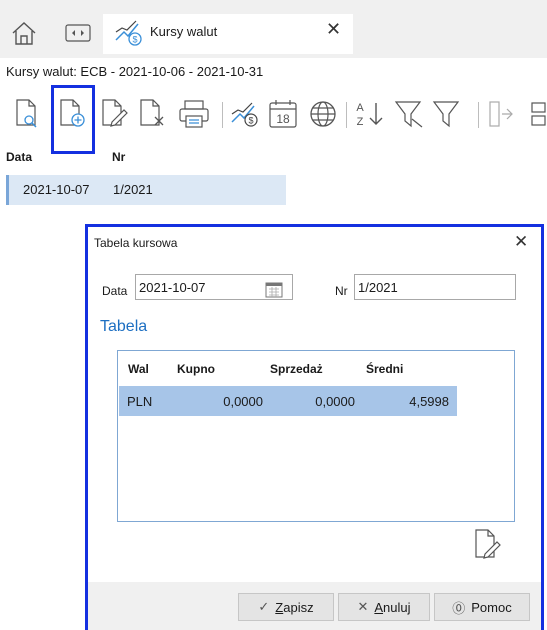 The image size is (547, 630). What do you see at coordinates (153, 113) in the screenshot?
I see `delete-document-icon` at bounding box center [153, 113].